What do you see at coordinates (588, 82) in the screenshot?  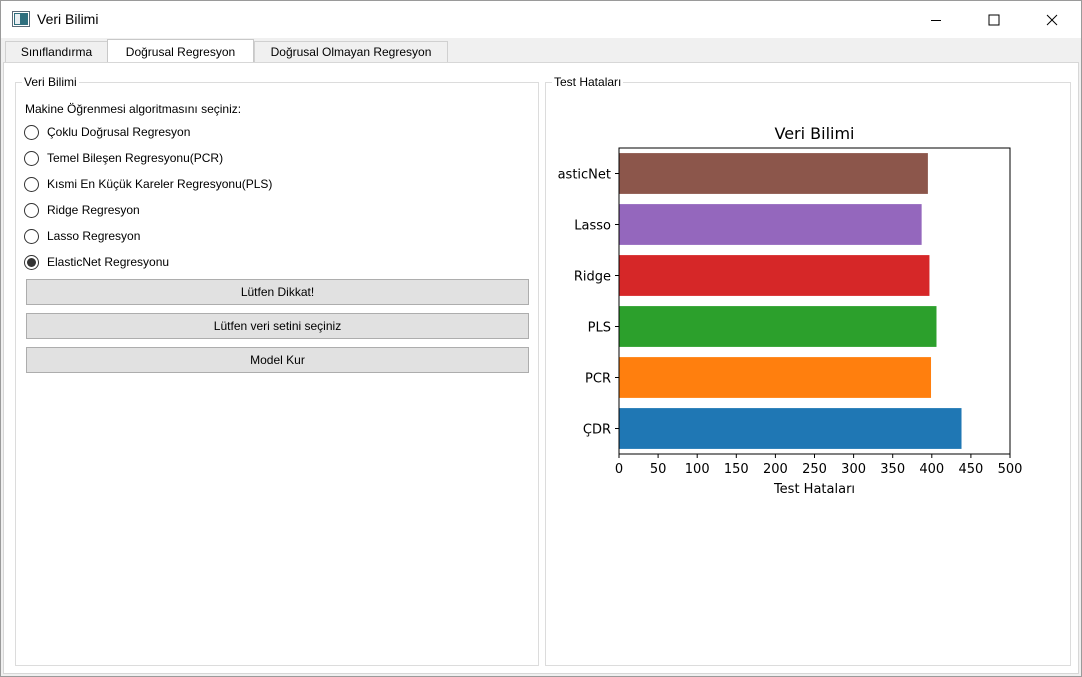 I see `test-errors-group-title: Test Hataları` at bounding box center [588, 82].